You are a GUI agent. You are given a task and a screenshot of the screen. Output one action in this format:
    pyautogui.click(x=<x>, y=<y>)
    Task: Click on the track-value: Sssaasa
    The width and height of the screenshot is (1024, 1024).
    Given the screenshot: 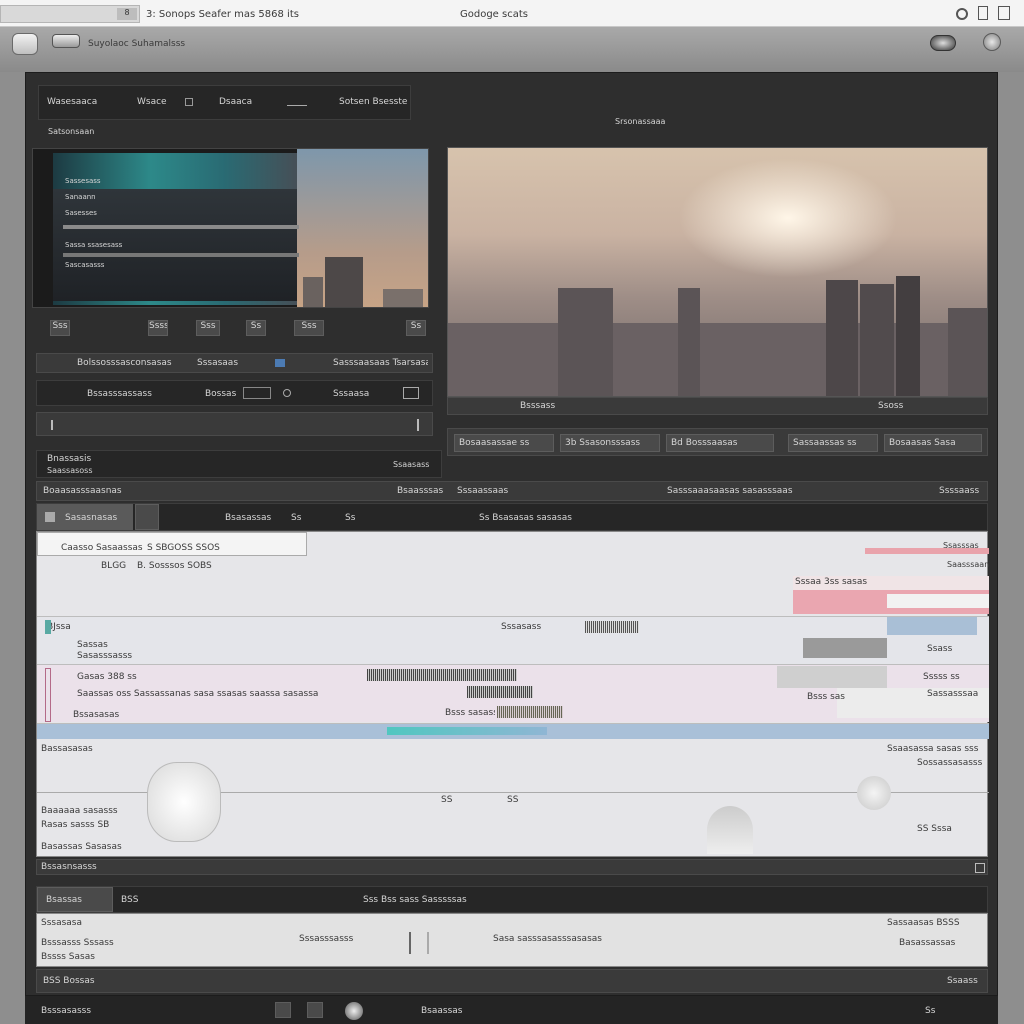 What is the action you would take?
    pyautogui.click(x=363, y=394)
    